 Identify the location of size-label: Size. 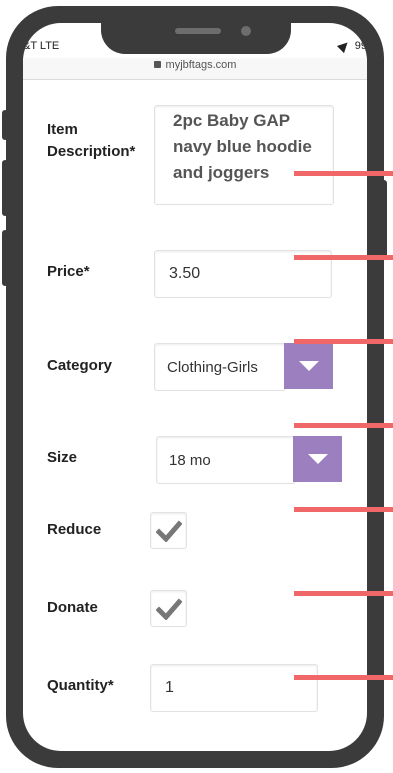
(62, 457).